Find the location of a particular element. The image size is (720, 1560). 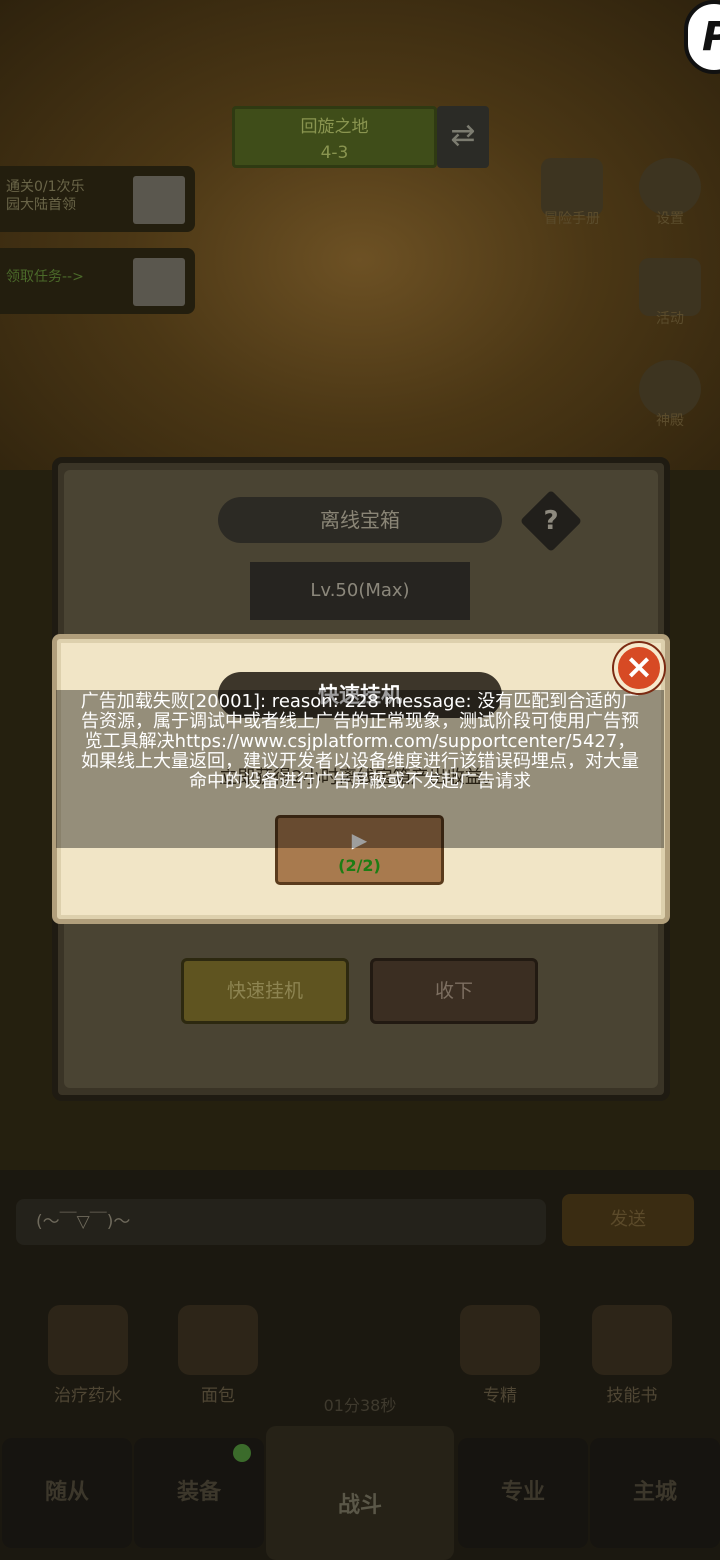

settings-button: 设置 is located at coordinates (670, 198).